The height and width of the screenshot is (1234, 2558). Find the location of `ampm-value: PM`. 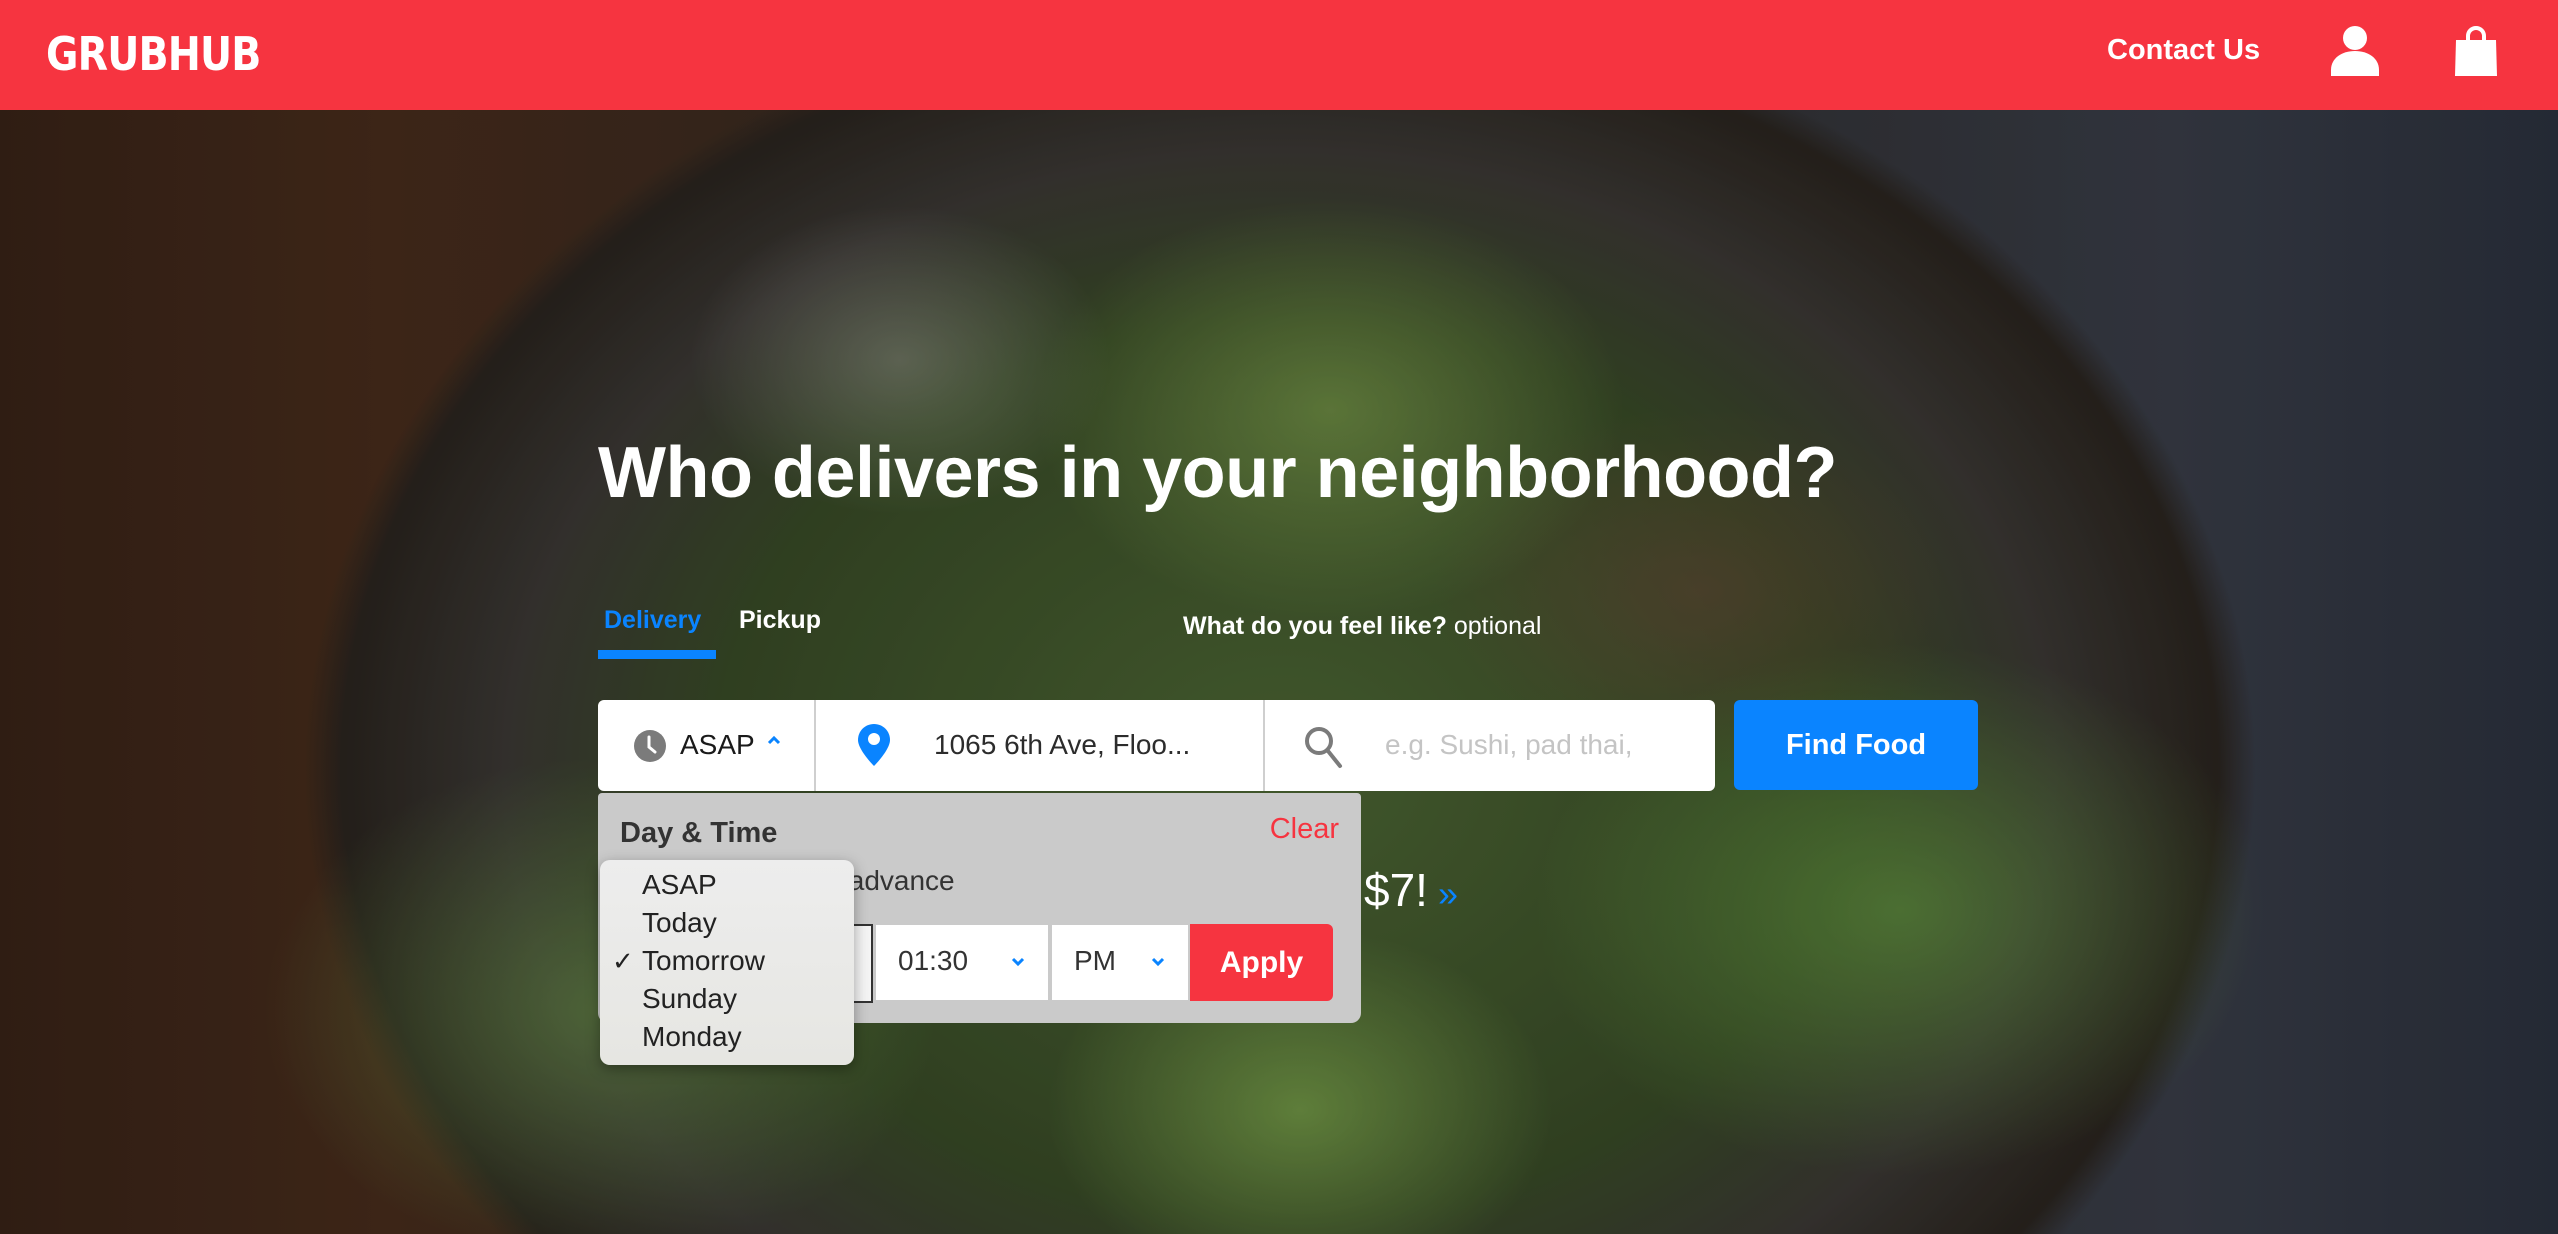

ampm-value: PM is located at coordinates (1095, 960).